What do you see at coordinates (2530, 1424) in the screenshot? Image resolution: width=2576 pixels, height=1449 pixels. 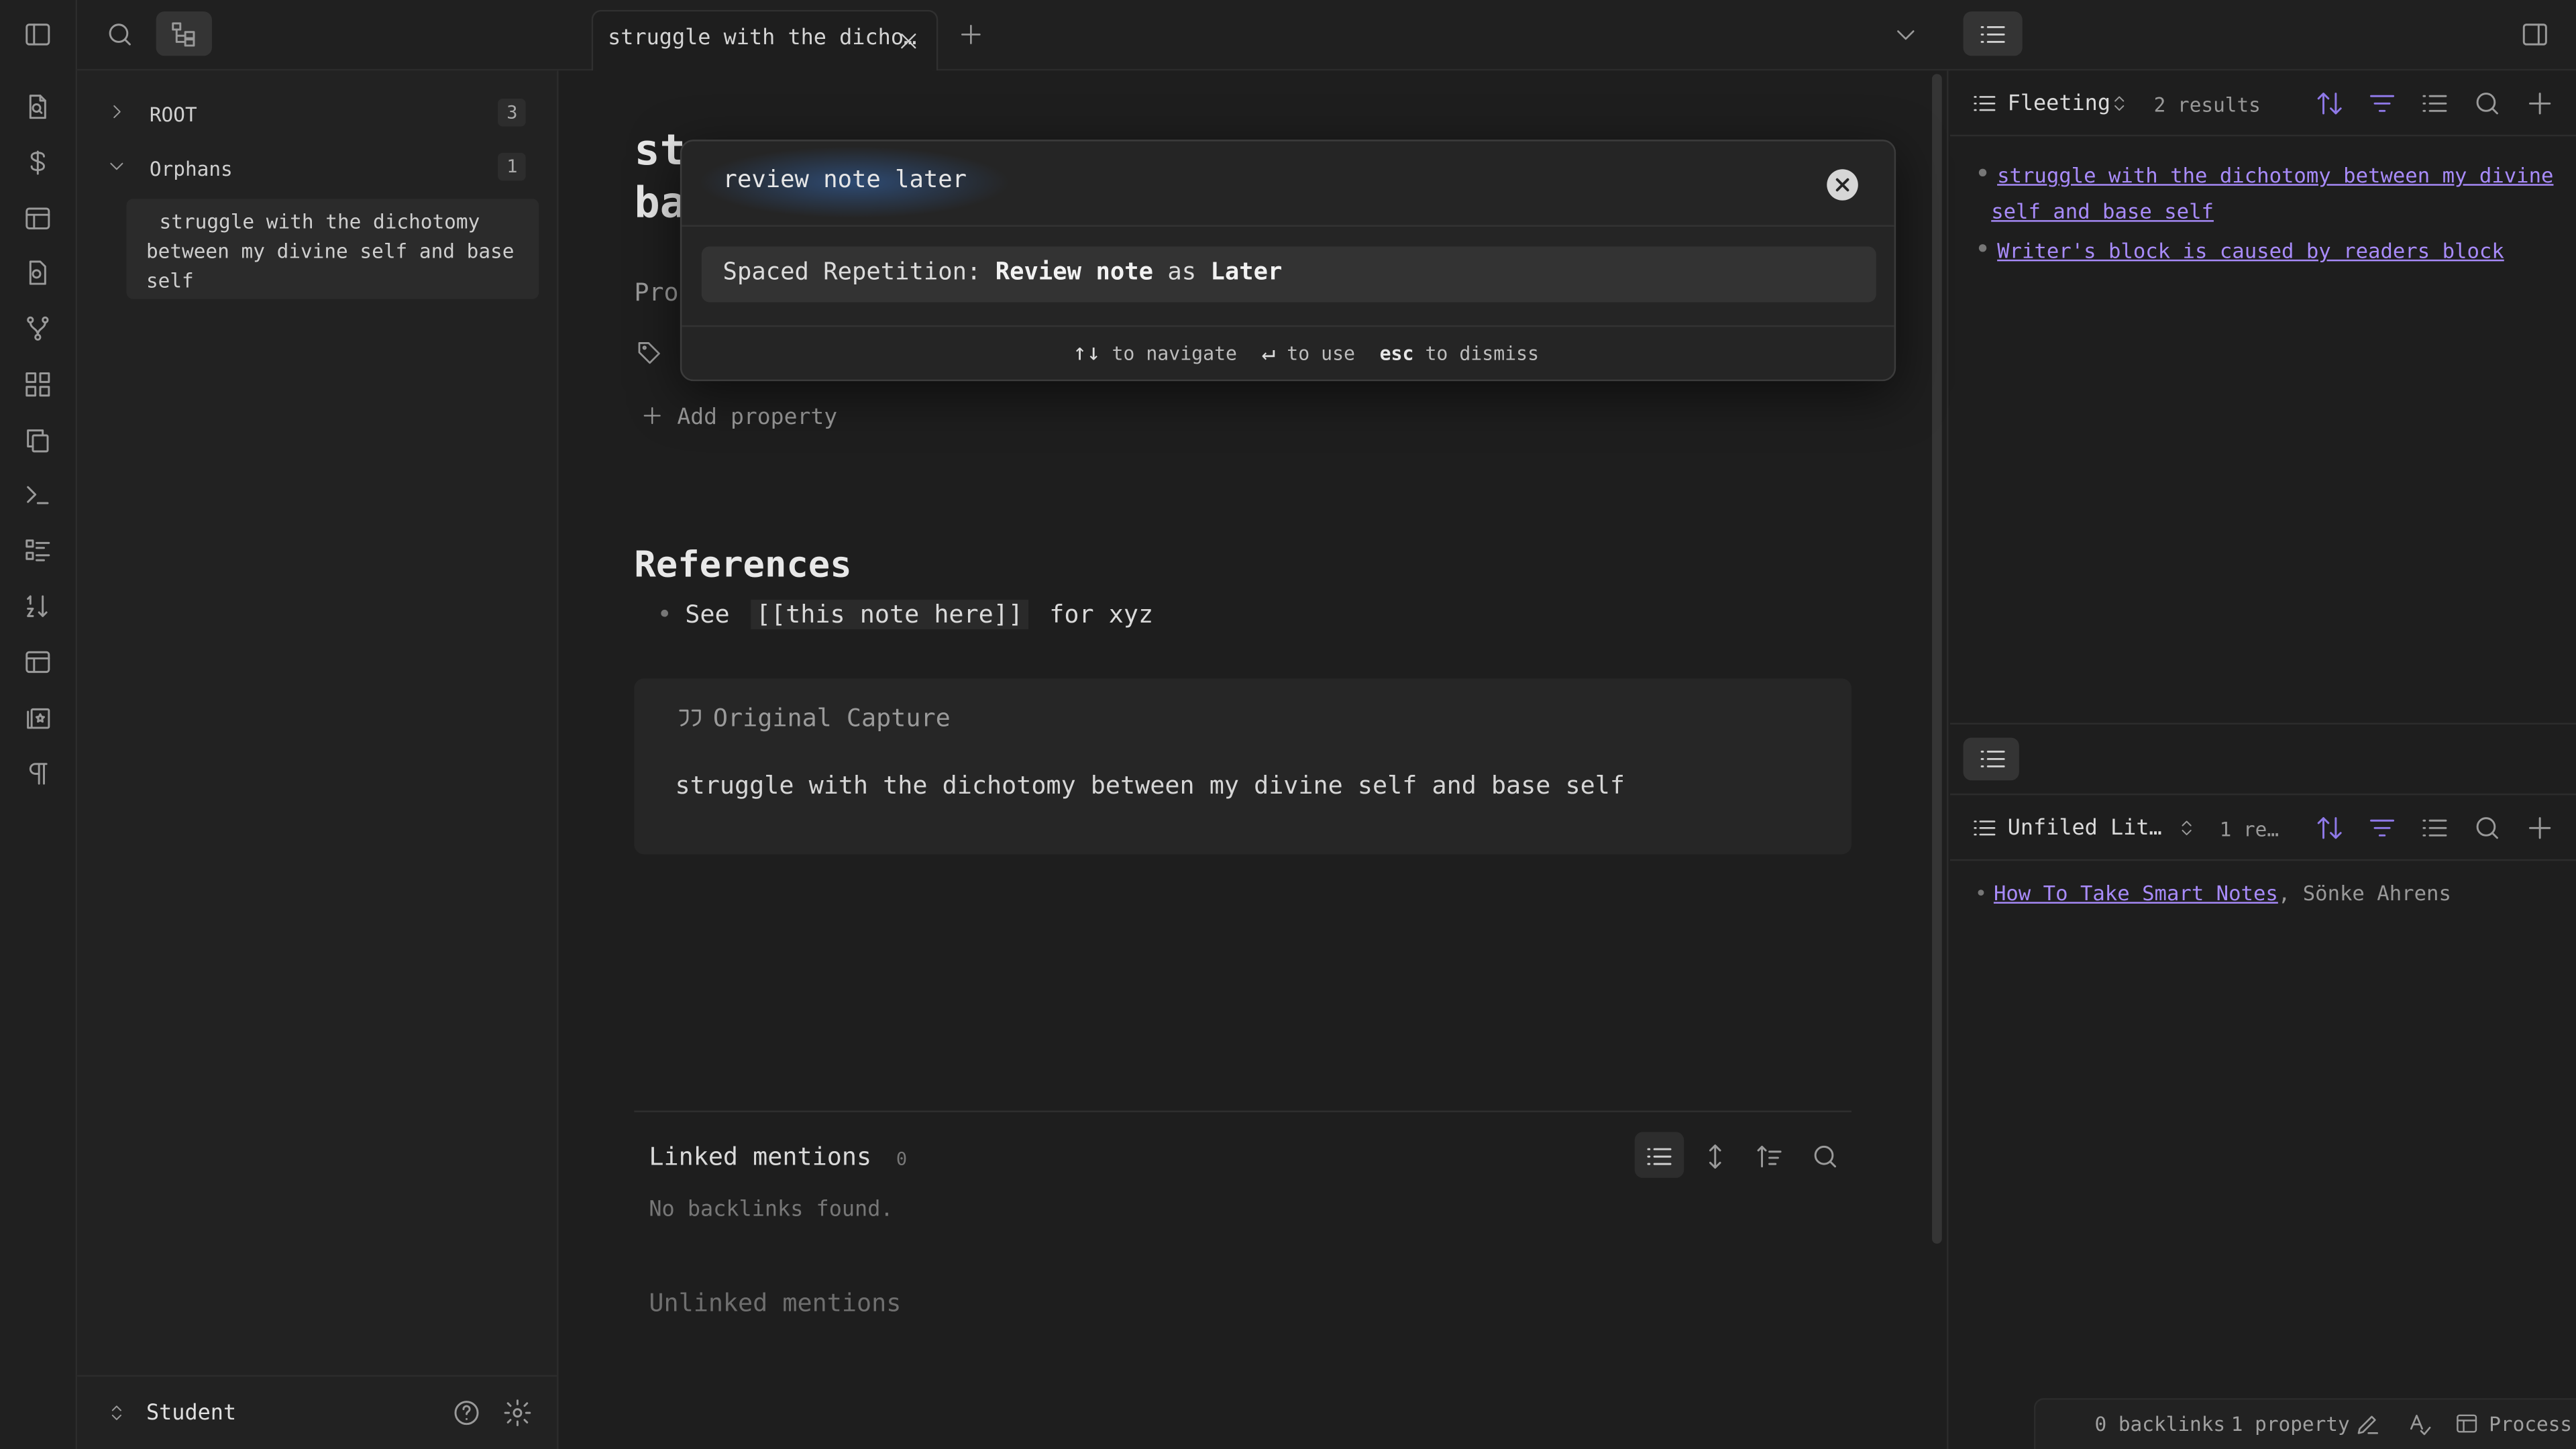 I see `process-label: Process` at bounding box center [2530, 1424].